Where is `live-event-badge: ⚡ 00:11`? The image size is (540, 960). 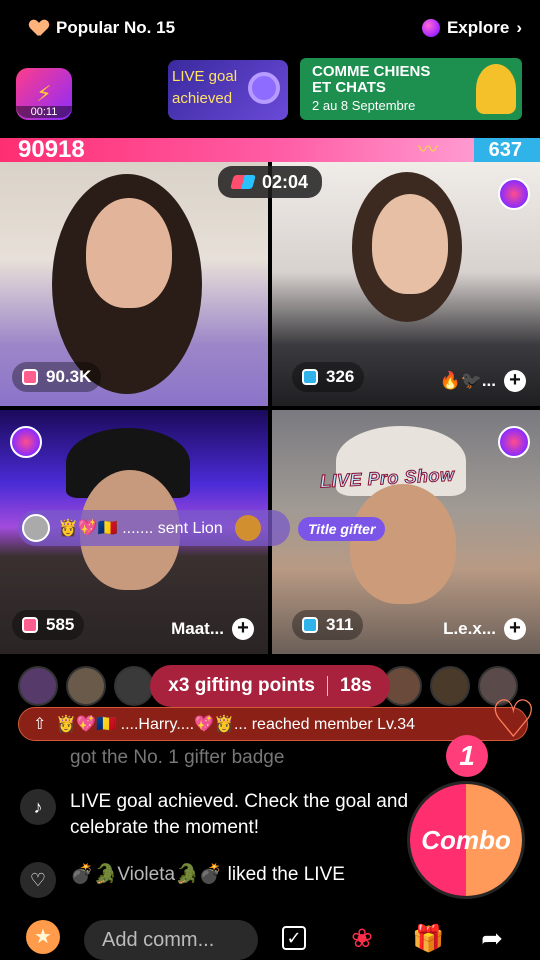 live-event-badge: ⚡ 00:11 is located at coordinates (44, 94).